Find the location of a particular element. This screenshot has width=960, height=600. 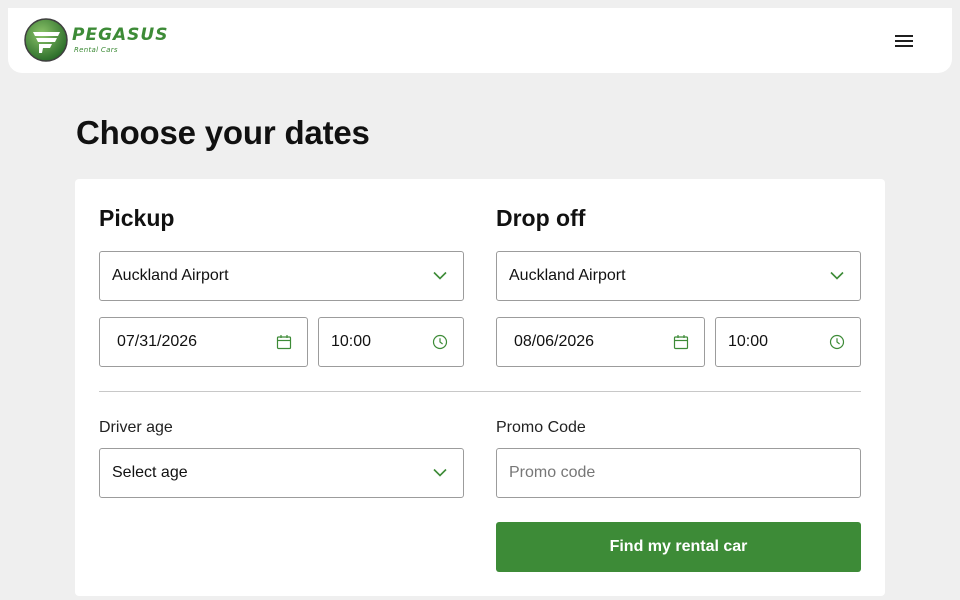

page-title: Choose your dates is located at coordinates (223, 132).